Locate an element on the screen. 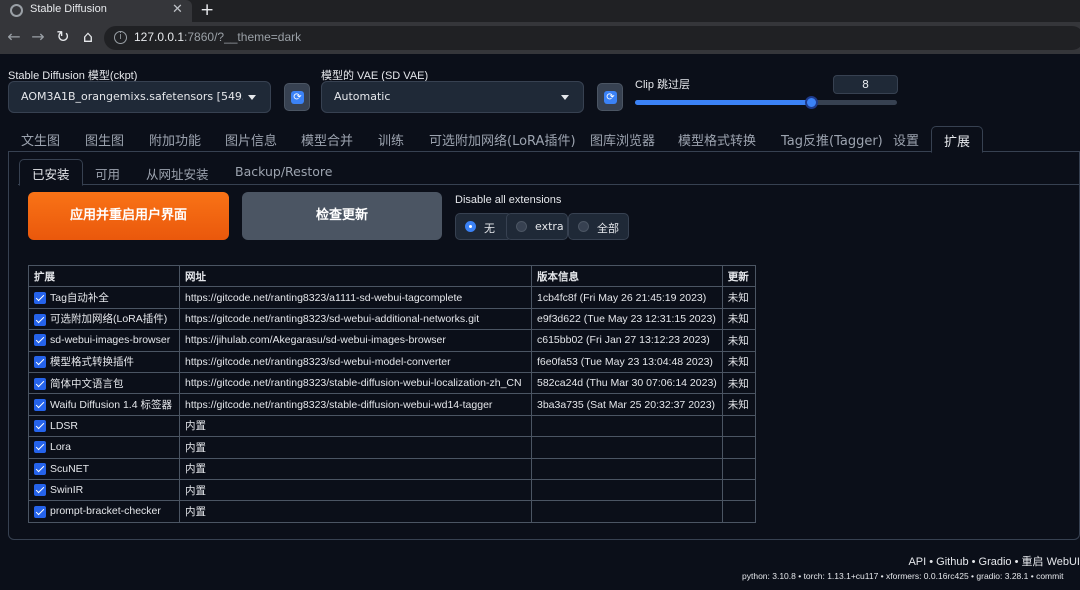 The image size is (1080, 590). extension-name: ScuNET is located at coordinates (70, 468).